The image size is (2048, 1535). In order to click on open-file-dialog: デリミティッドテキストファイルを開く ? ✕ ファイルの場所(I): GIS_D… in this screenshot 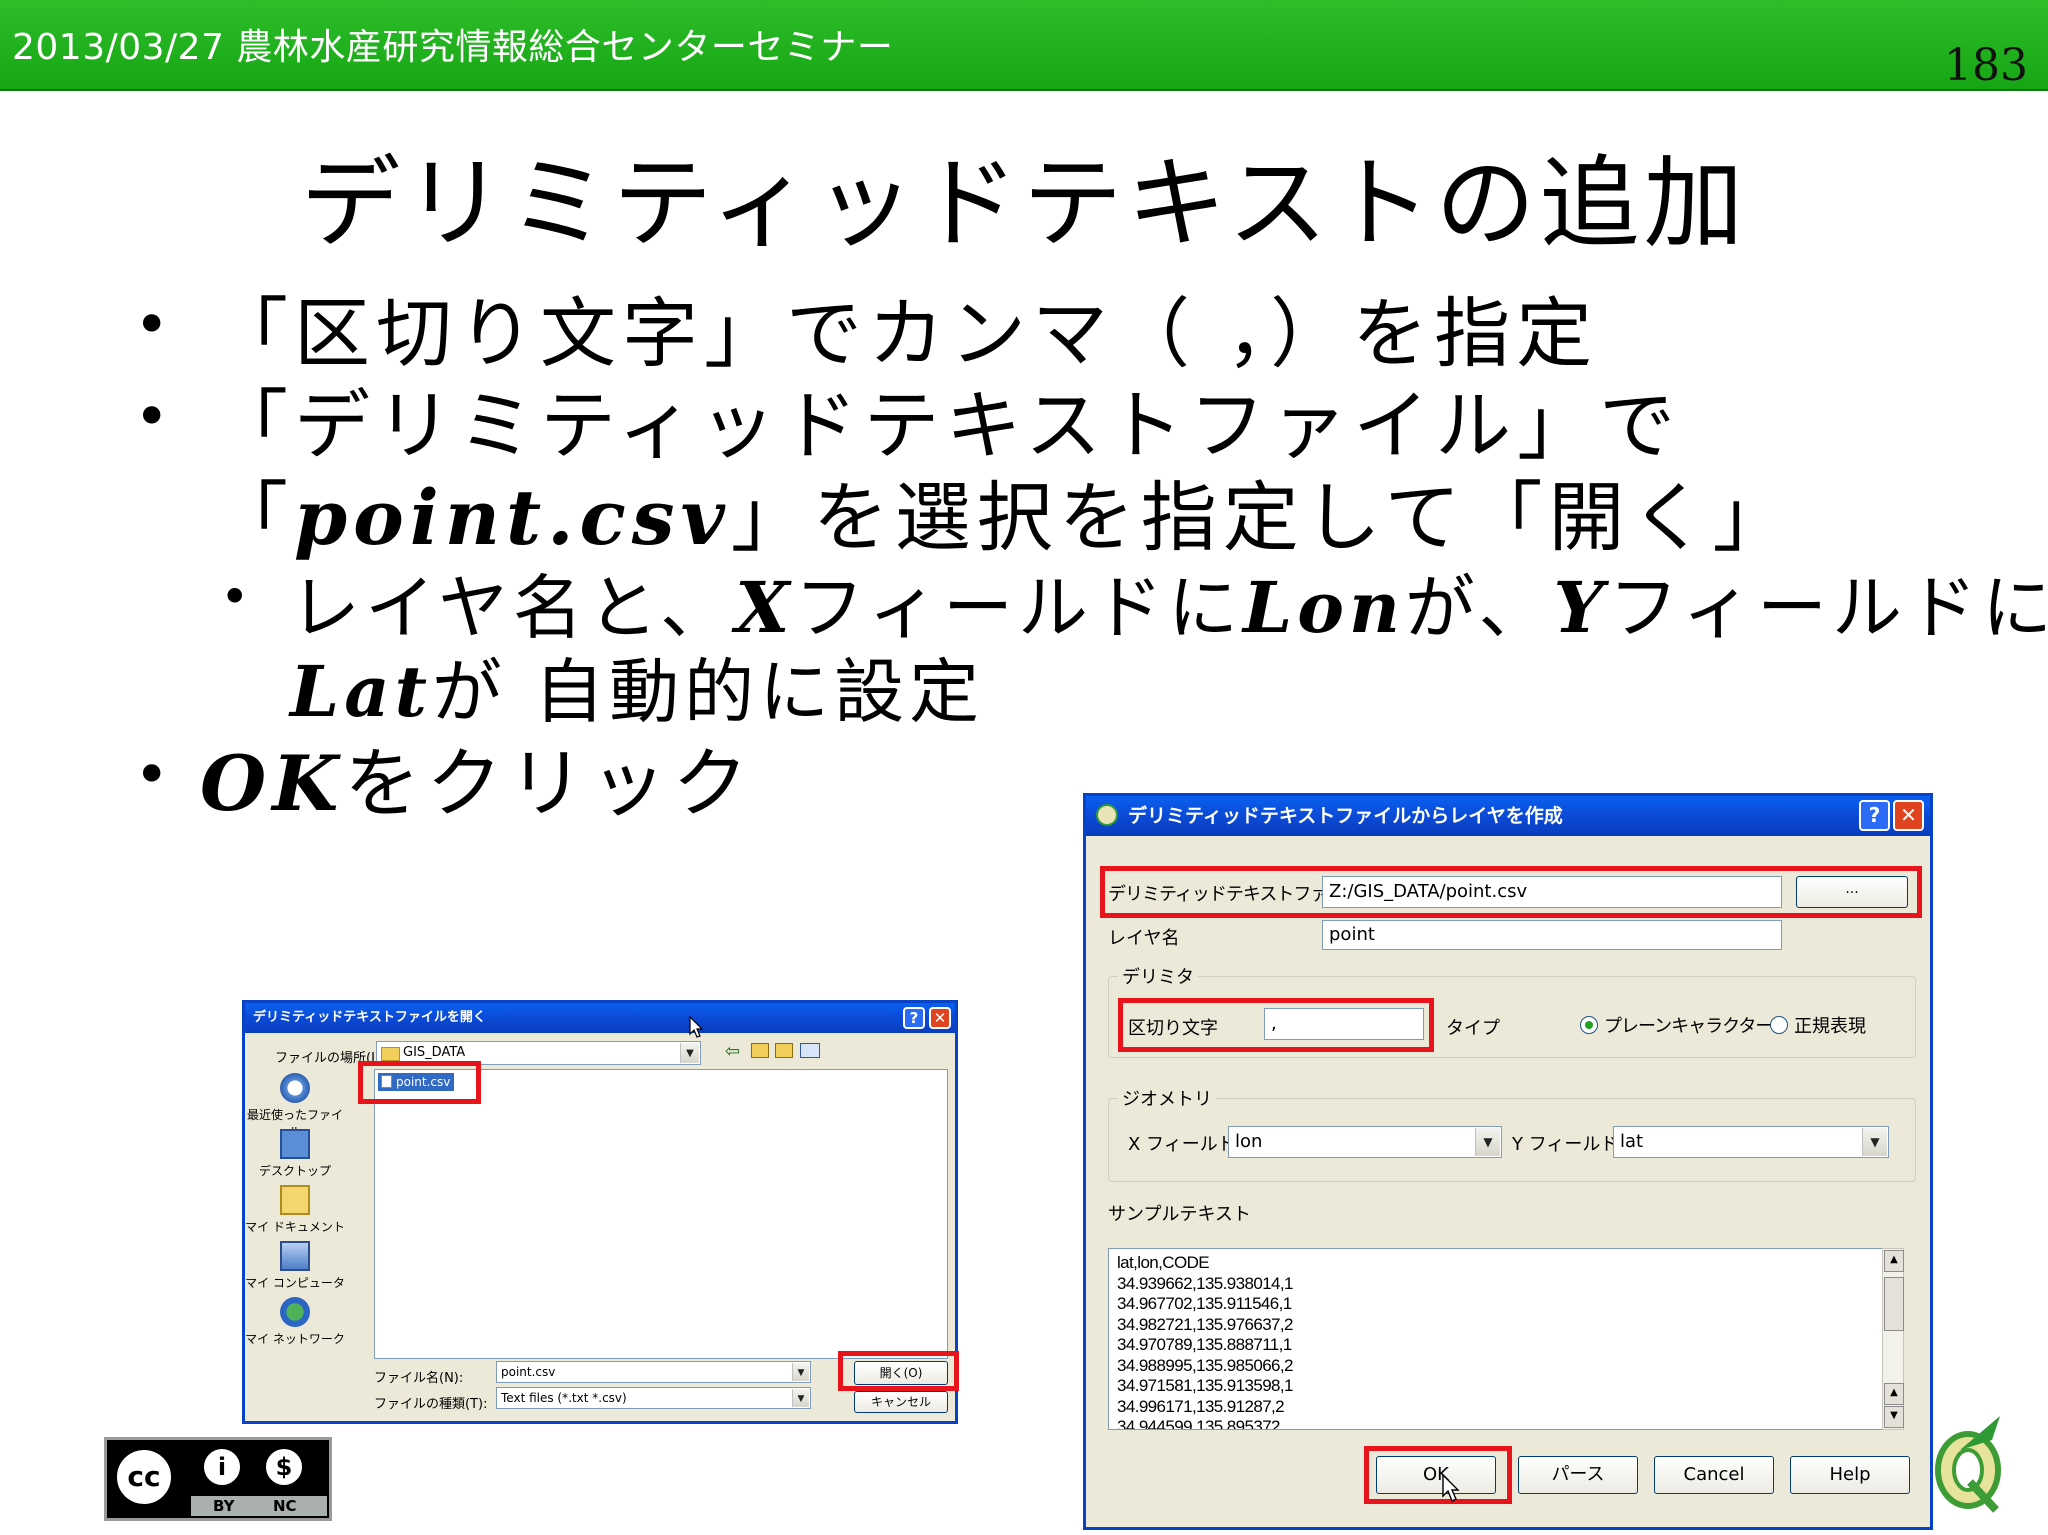, I will do `click(600, 1212)`.